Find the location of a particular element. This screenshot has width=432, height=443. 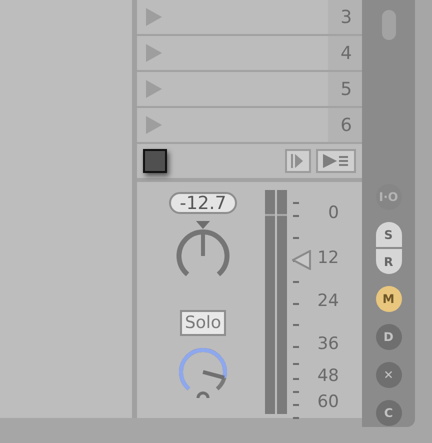

track-toggle-button: ✕ is located at coordinates (389, 375).